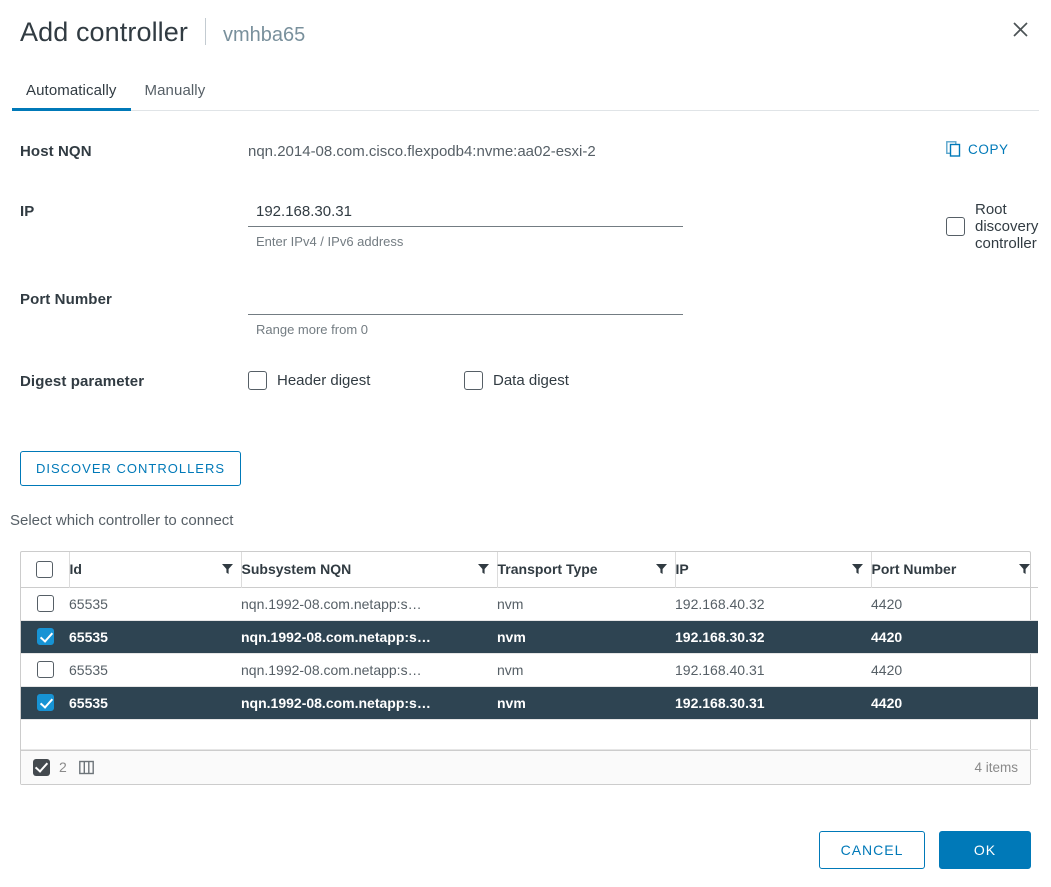  I want to click on cell-ip: 192.168.30.32, so click(720, 636).